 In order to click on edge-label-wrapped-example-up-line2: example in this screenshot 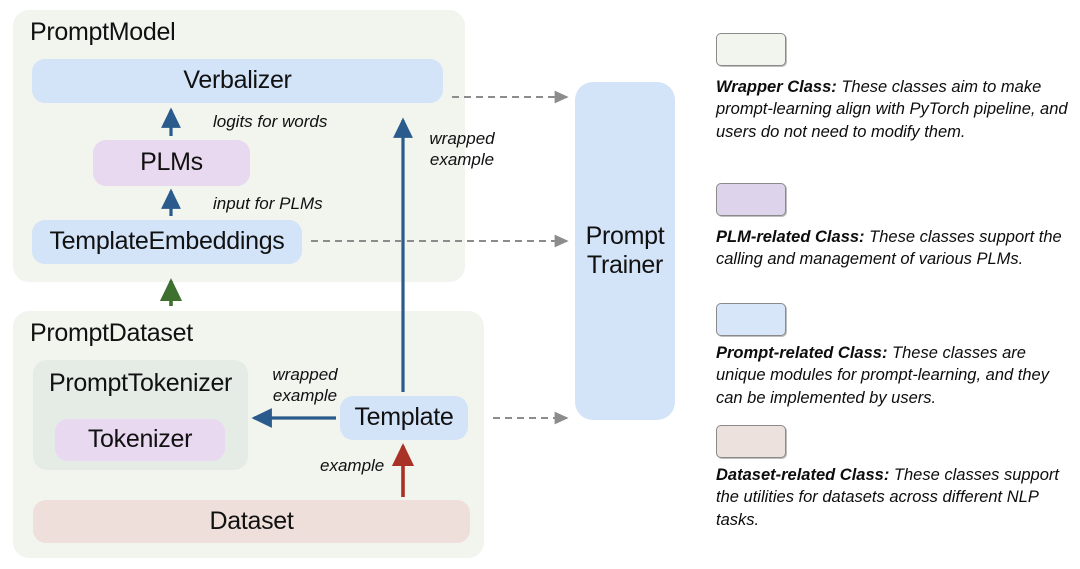, I will do `click(462, 159)`.